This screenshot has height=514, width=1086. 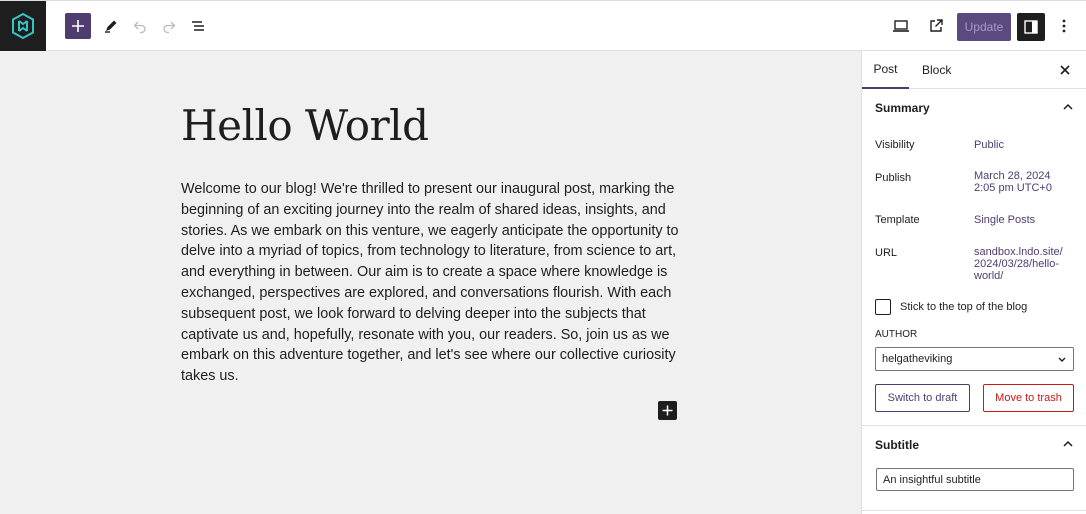 I want to click on view-post-button, so click(x=936, y=26).